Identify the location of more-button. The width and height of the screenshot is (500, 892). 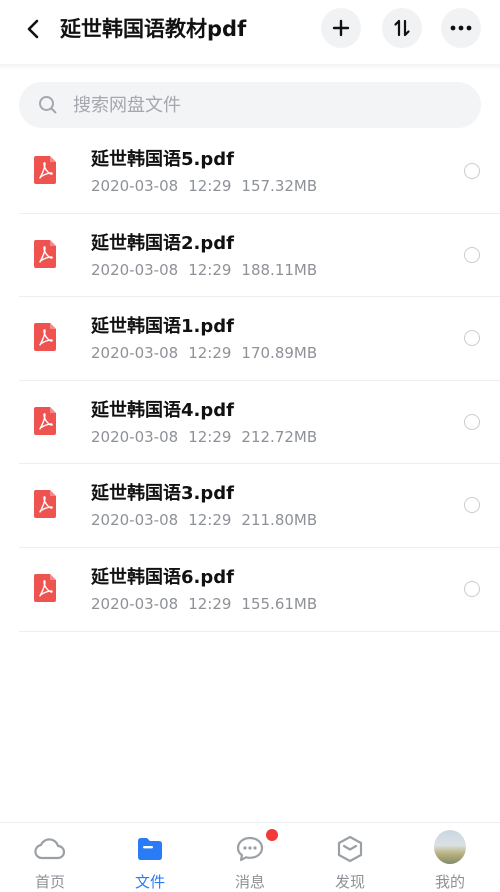
(461, 28).